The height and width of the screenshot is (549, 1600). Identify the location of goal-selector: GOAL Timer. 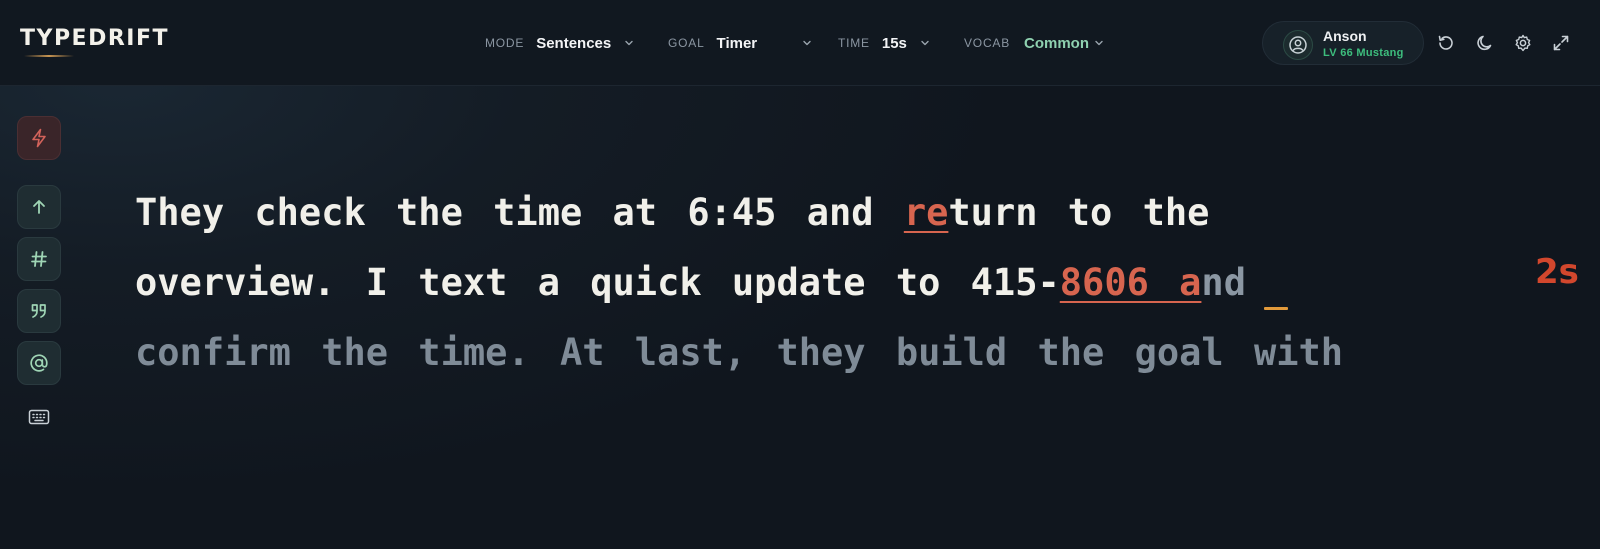
(740, 43).